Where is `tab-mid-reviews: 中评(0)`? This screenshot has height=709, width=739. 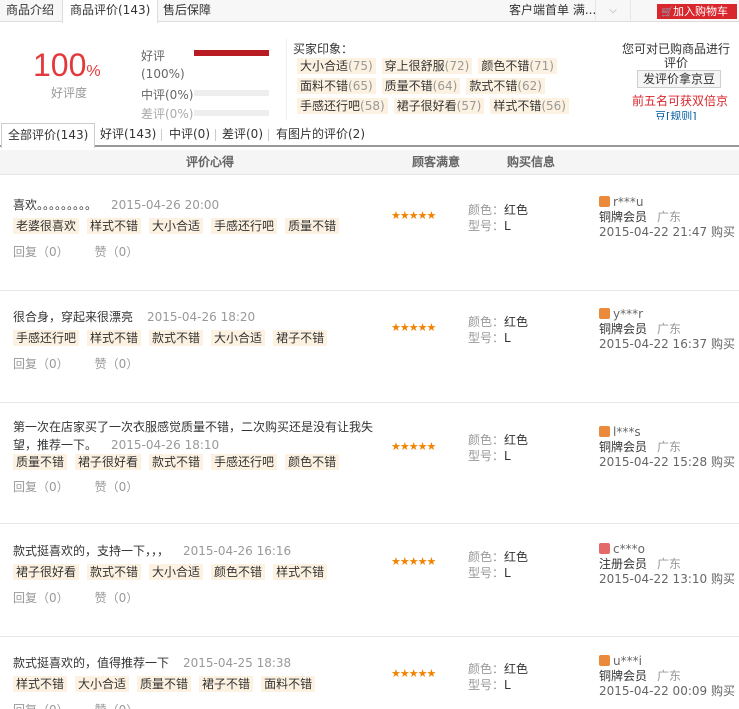 tab-mid-reviews: 中评(0) is located at coordinates (189, 135).